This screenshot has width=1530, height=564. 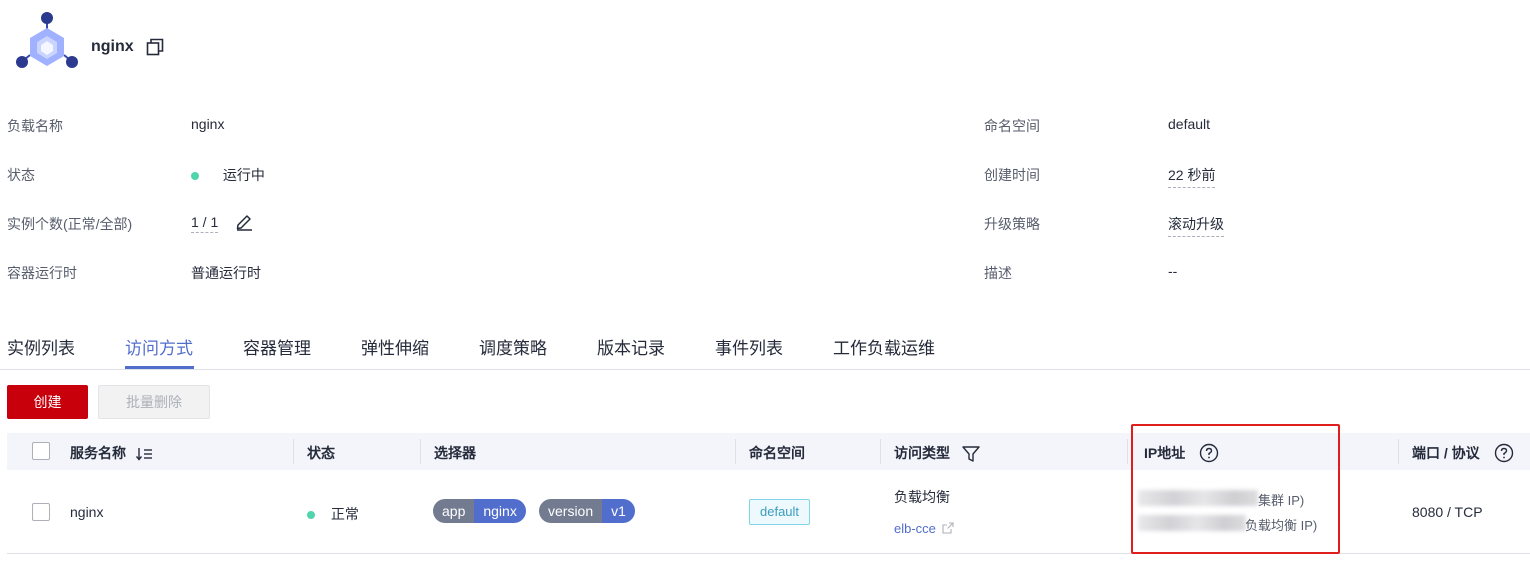 I want to click on port-cell: 8080 / TCP, so click(x=1447, y=512).